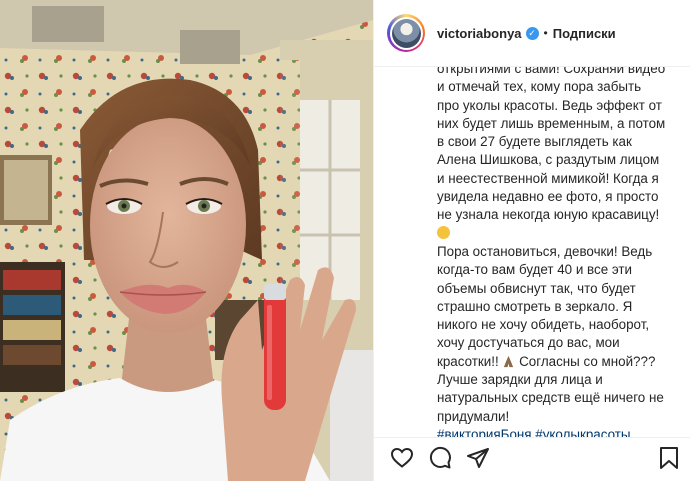 The height and width of the screenshot is (481, 690). I want to click on avatar-ring, so click(406, 33).